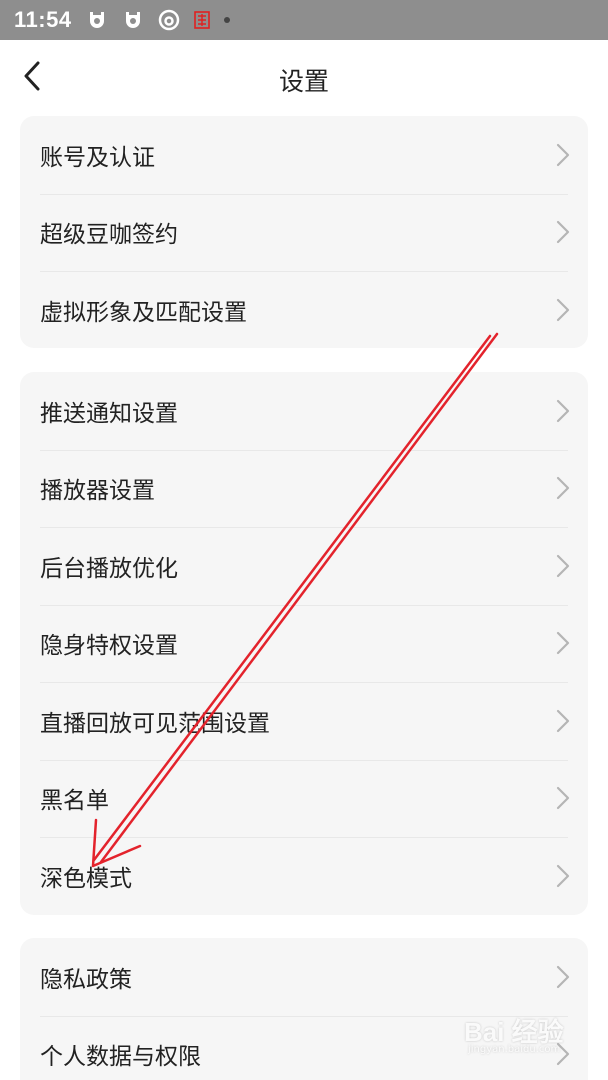 The height and width of the screenshot is (1080, 608). Describe the element at coordinates (120, 1057) in the screenshot. I see `row-label: 个人数据与权限` at that location.